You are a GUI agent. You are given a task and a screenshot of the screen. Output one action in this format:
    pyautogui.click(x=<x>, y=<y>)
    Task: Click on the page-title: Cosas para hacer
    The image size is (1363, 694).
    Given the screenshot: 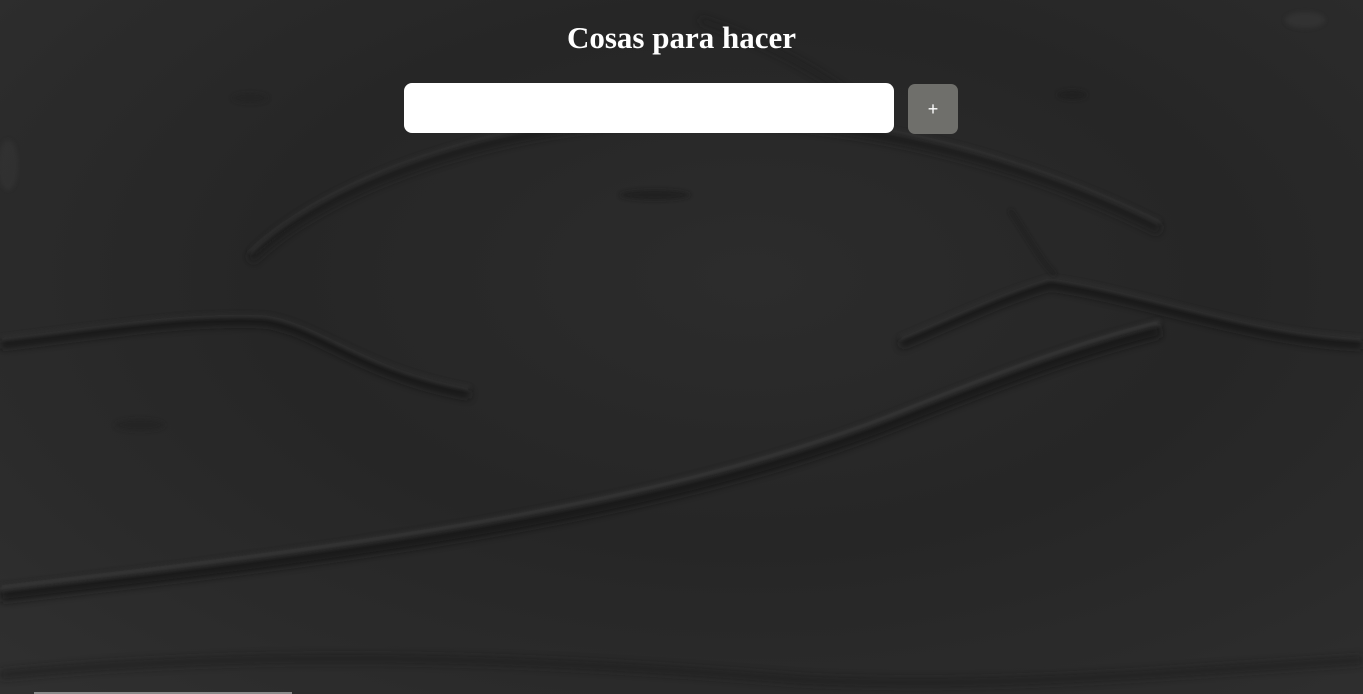 What is the action you would take?
    pyautogui.click(x=681, y=37)
    